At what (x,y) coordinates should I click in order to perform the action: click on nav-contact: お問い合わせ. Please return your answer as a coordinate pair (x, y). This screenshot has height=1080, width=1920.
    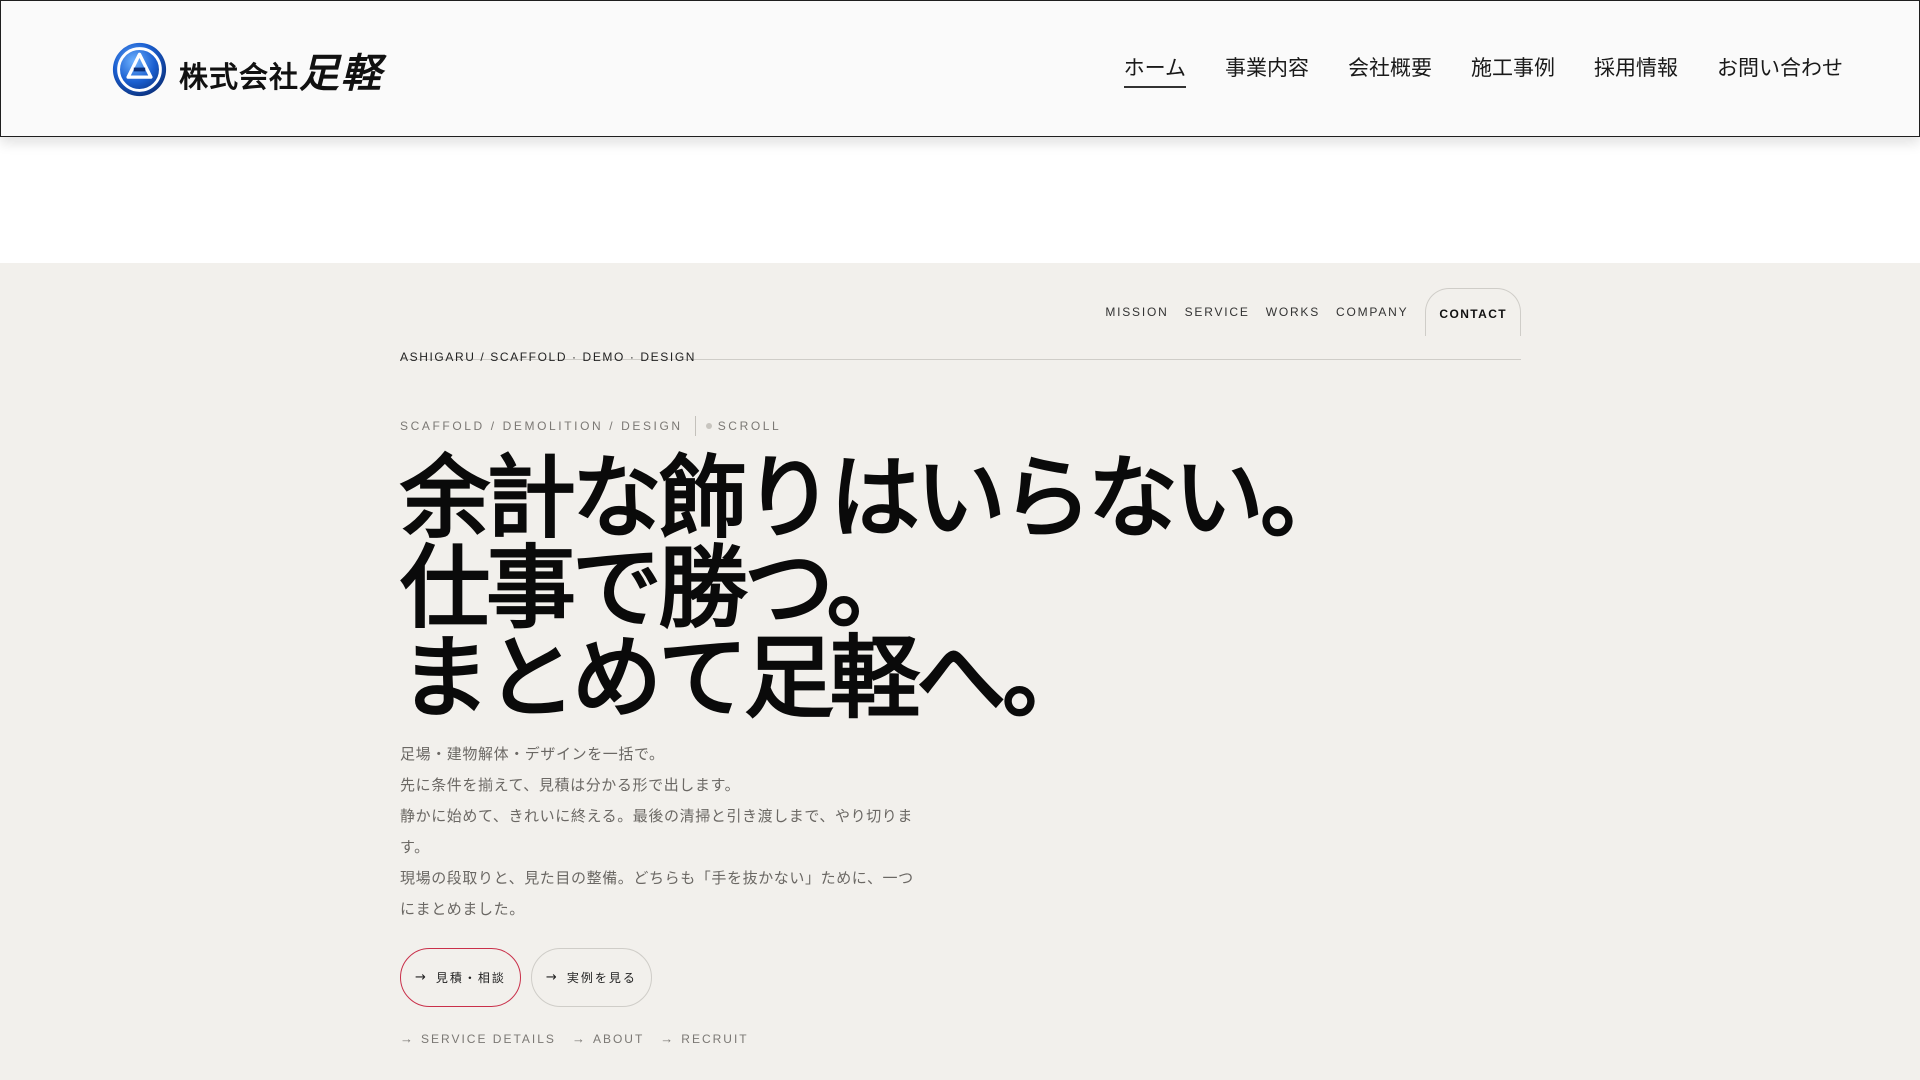
    Looking at the image, I should click on (1780, 70).